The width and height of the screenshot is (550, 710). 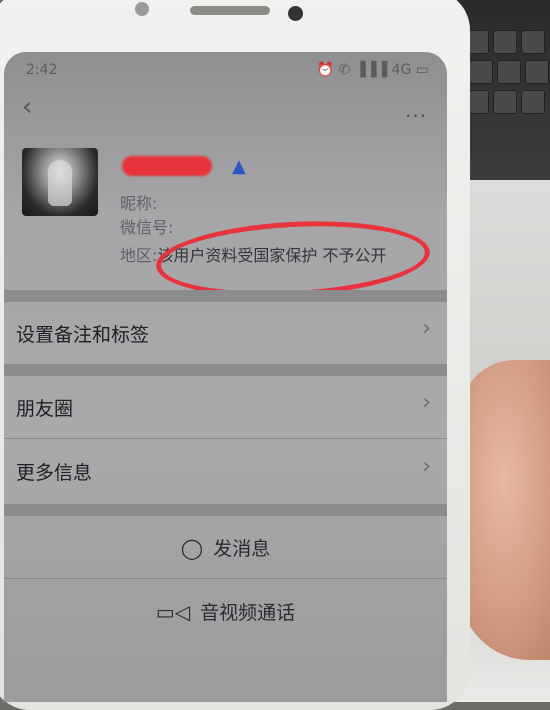 What do you see at coordinates (372, 70) in the screenshot?
I see `status-icons: ⏰ ✆ ▐▐▐ 4G ▭` at bounding box center [372, 70].